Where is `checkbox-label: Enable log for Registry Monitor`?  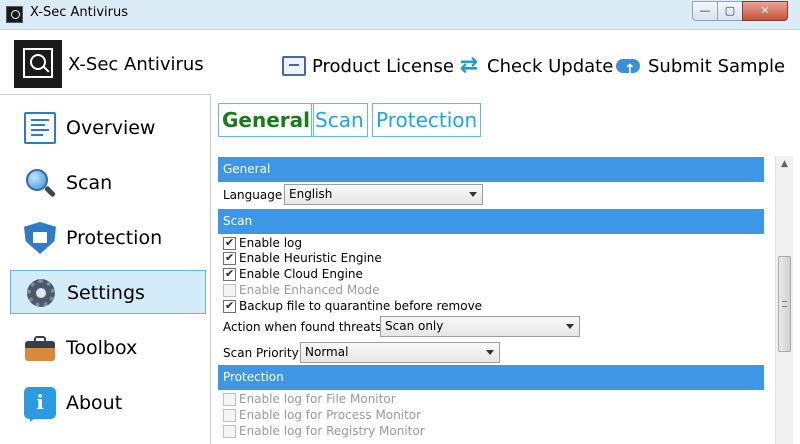 checkbox-label: Enable log for Registry Monitor is located at coordinates (332, 431).